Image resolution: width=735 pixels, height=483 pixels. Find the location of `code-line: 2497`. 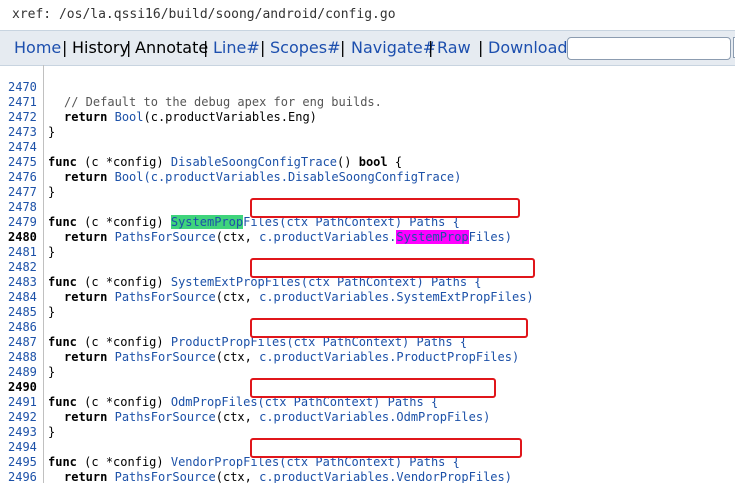

code-line: 2497 is located at coordinates (367, 476).